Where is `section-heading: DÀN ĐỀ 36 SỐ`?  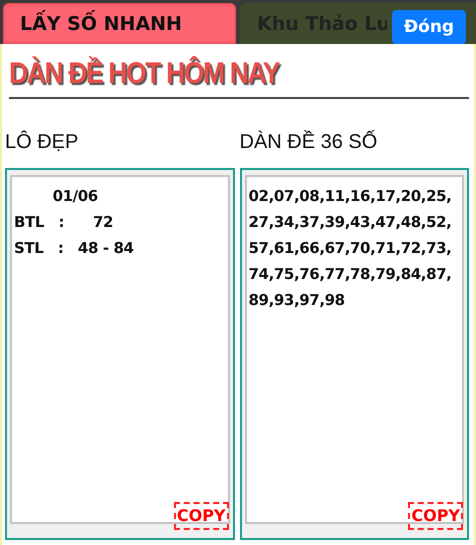
section-heading: DÀN ĐỀ 36 SỐ is located at coordinates (309, 143).